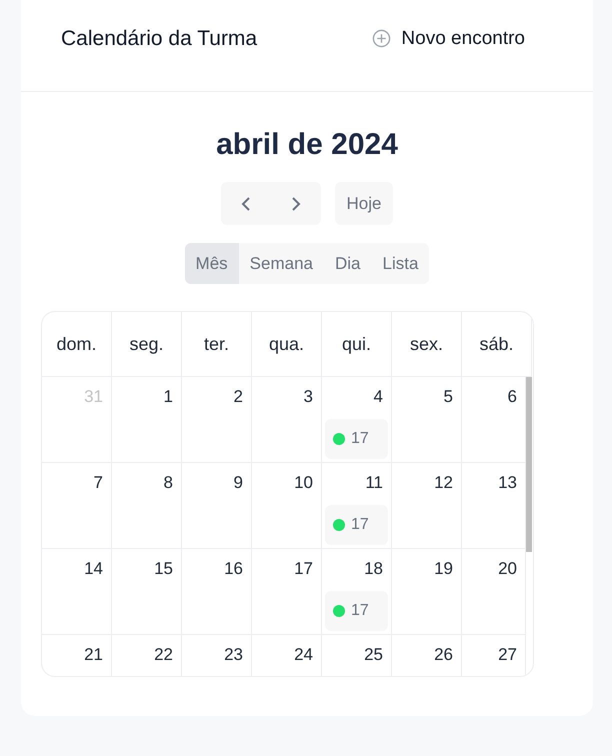 The width and height of the screenshot is (612, 756). Describe the element at coordinates (147, 655) in the screenshot. I see `day-cell: 22` at that location.